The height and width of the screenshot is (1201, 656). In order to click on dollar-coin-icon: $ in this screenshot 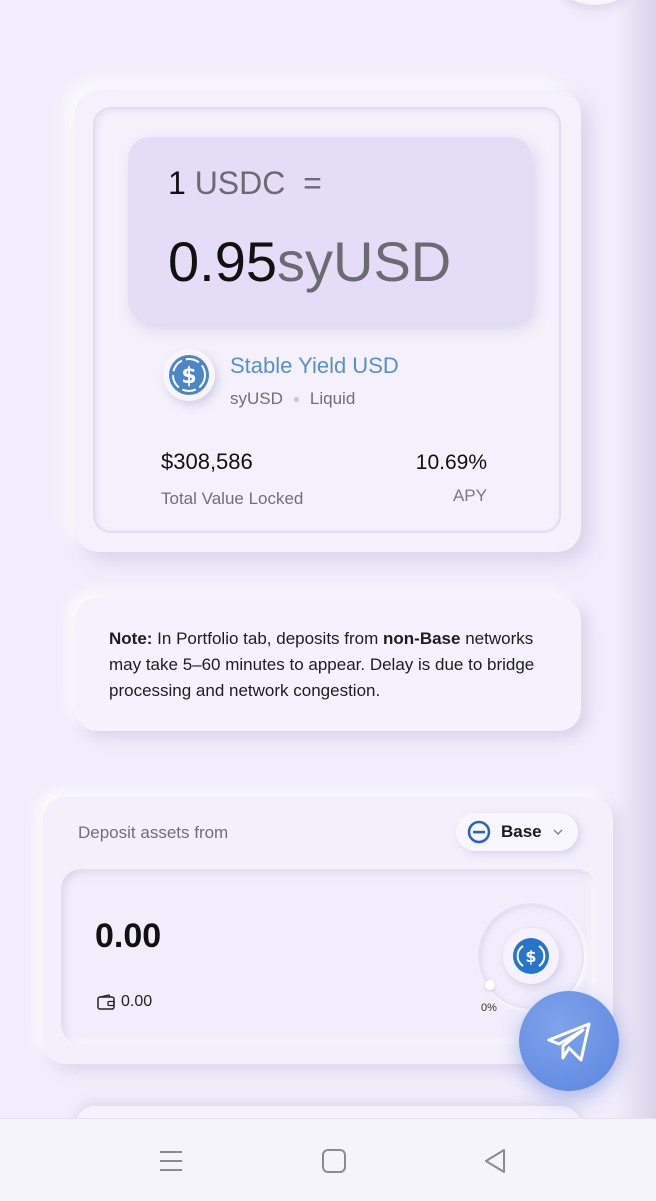, I will do `click(189, 375)`.